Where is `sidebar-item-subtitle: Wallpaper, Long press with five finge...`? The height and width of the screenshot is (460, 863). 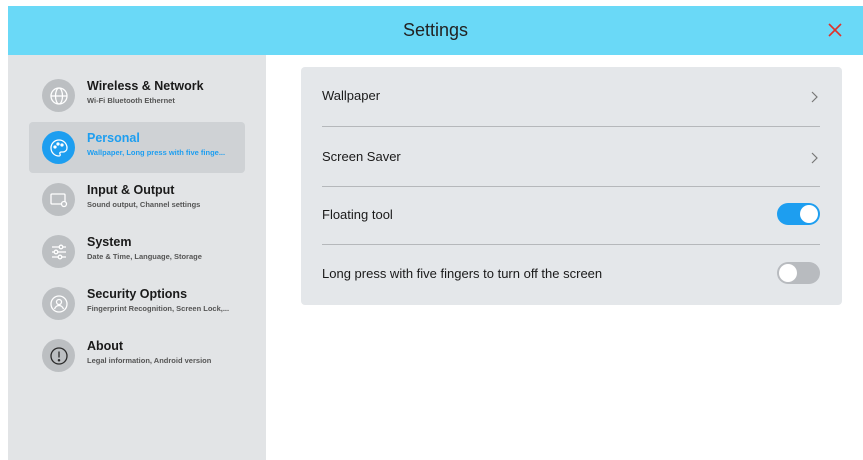
sidebar-item-subtitle: Wallpaper, Long press with five finge... is located at coordinates (156, 152).